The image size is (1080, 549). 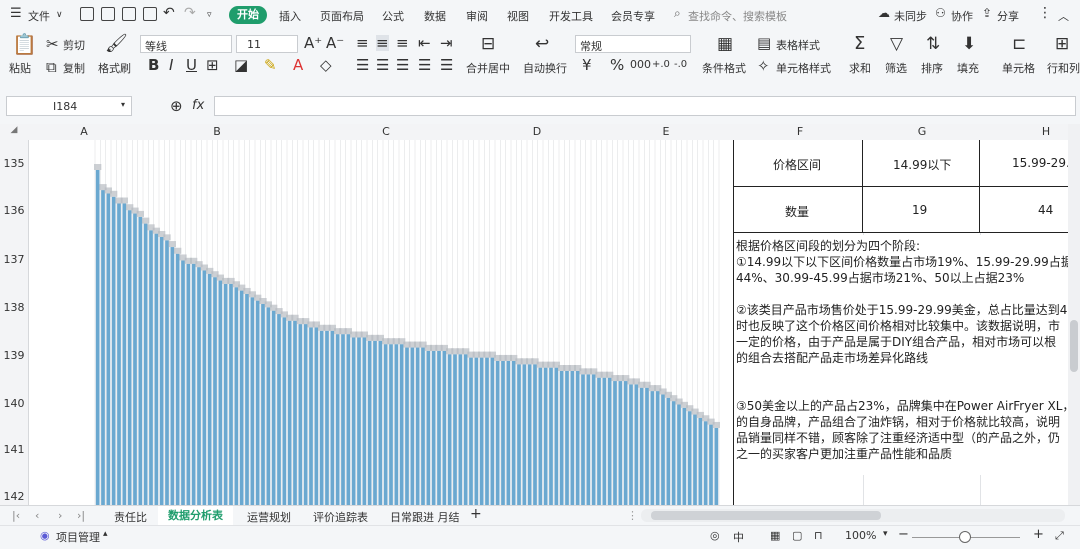 What do you see at coordinates (382, 65) in the screenshot?
I see `align-center-icon: ☰` at bounding box center [382, 65].